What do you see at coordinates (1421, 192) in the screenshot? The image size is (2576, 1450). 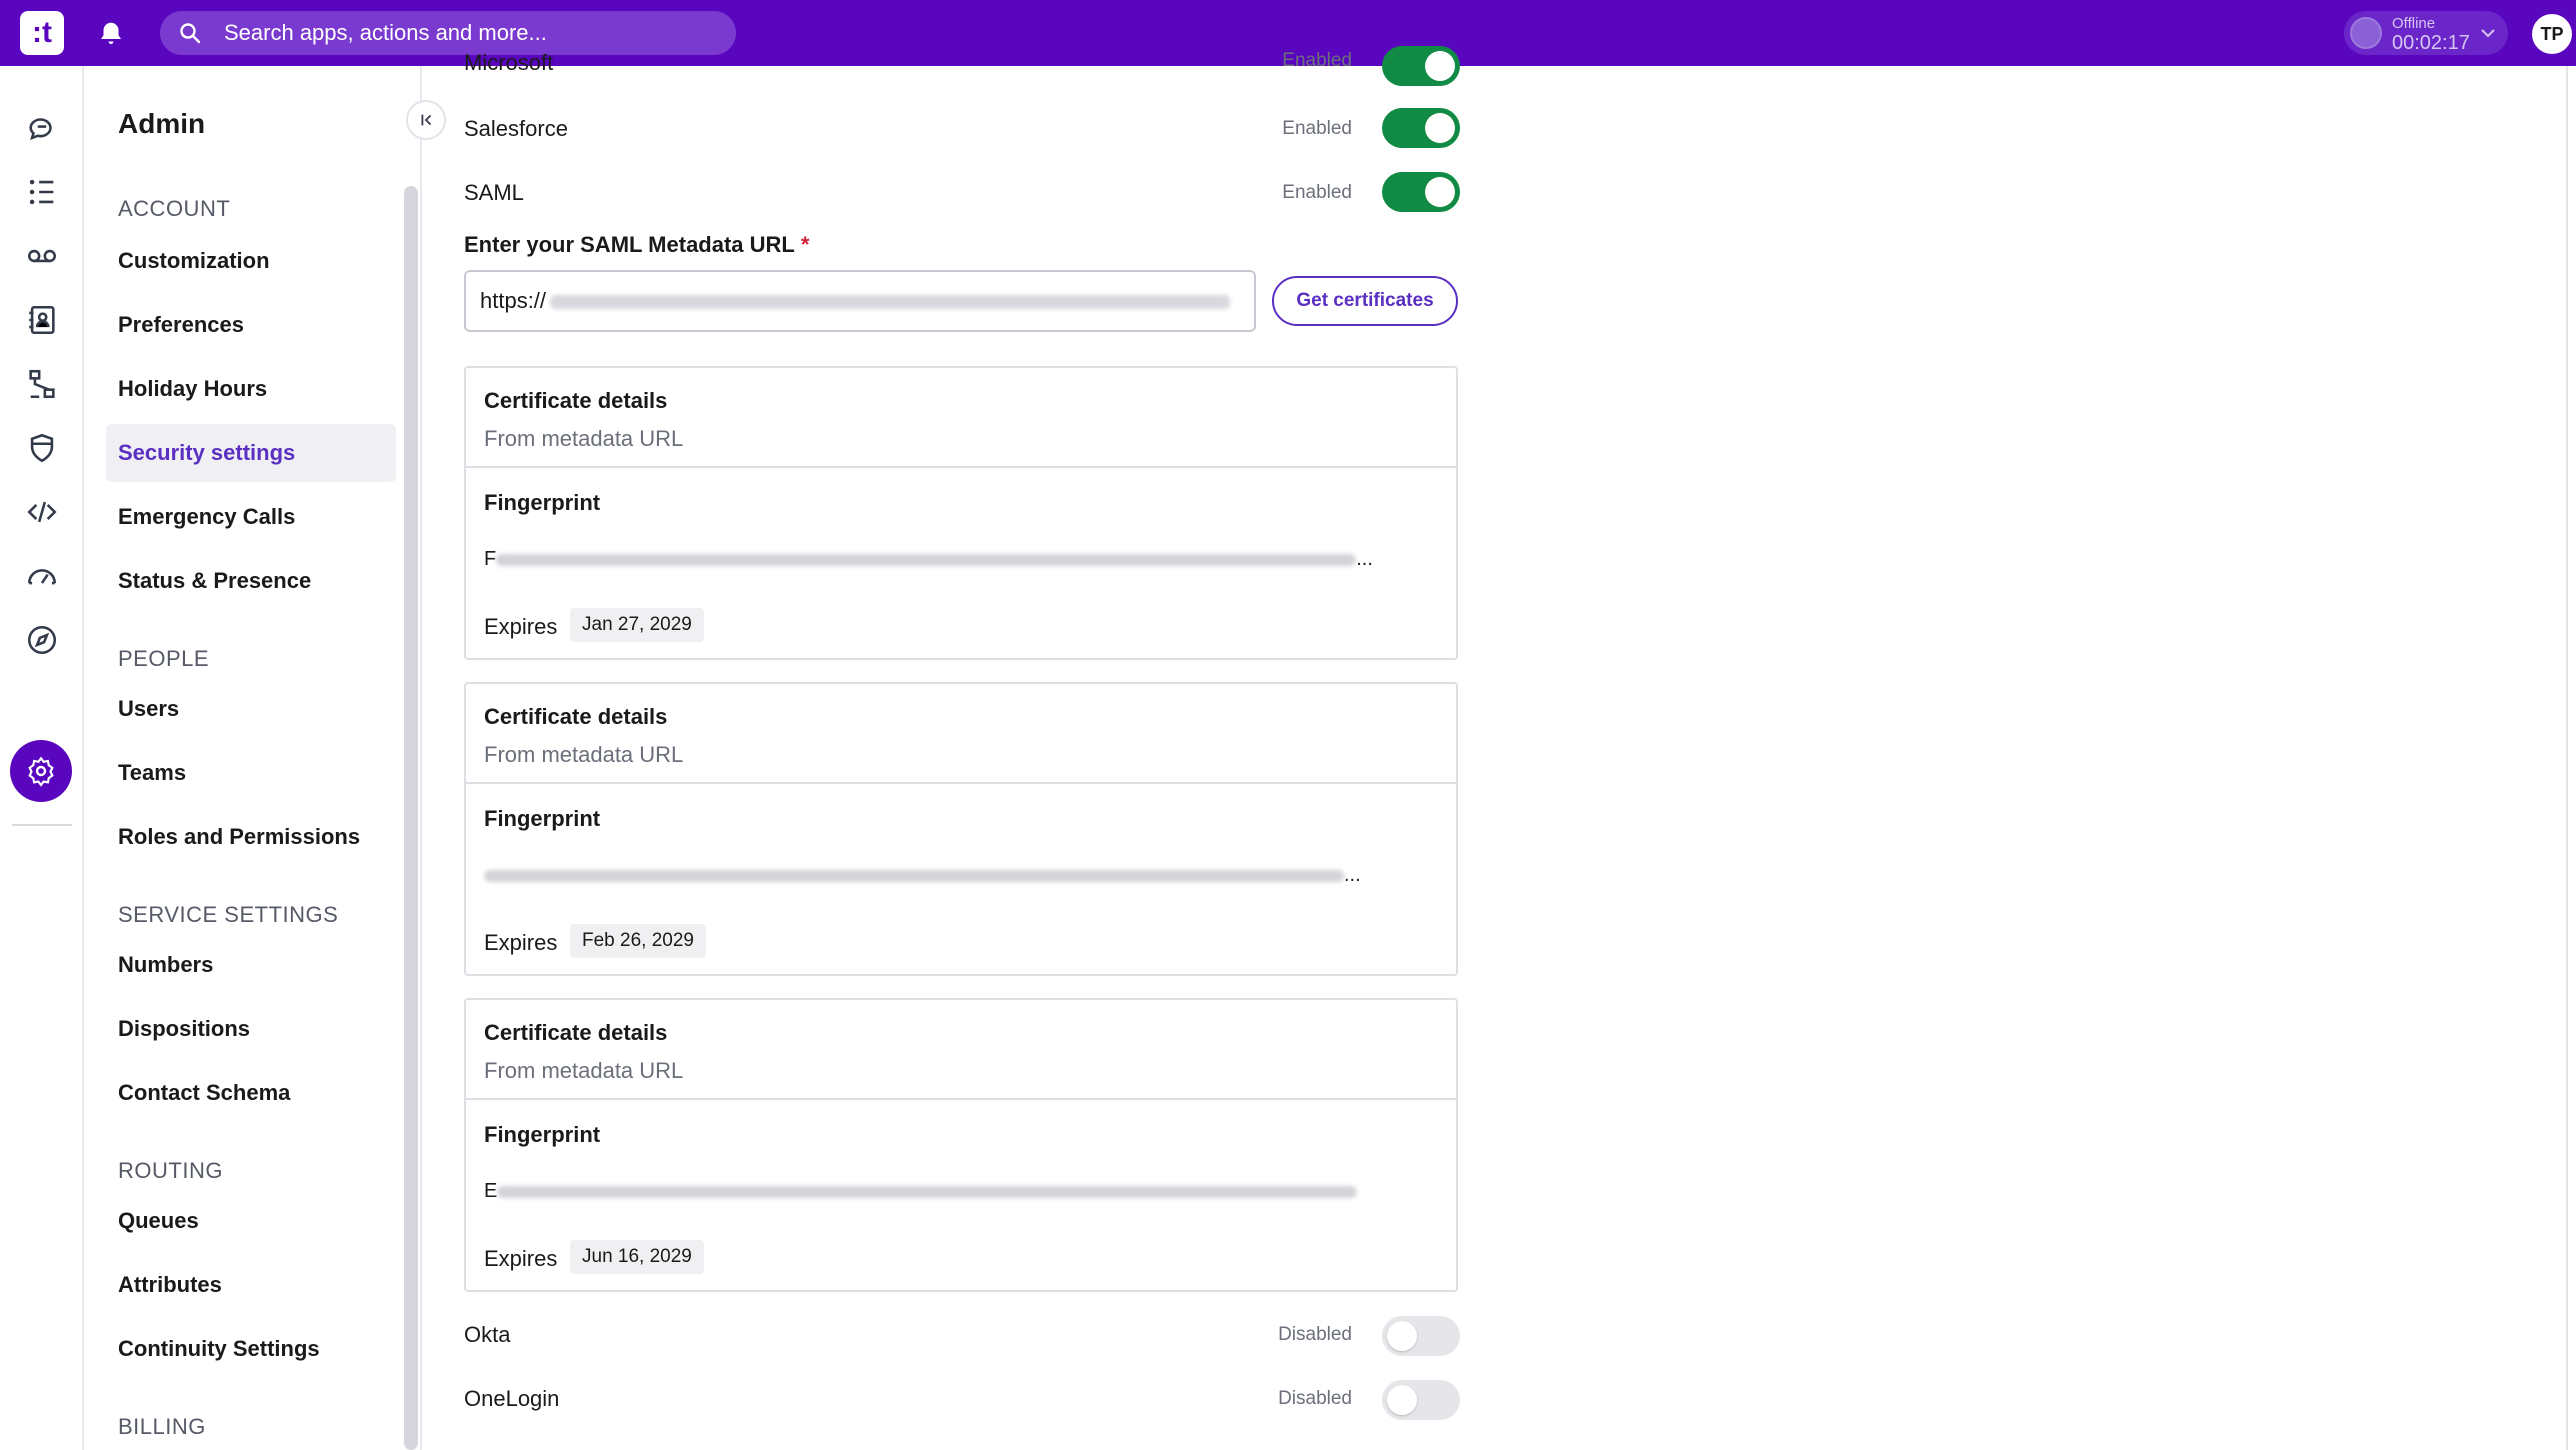 I see `toggle-saml` at bounding box center [1421, 192].